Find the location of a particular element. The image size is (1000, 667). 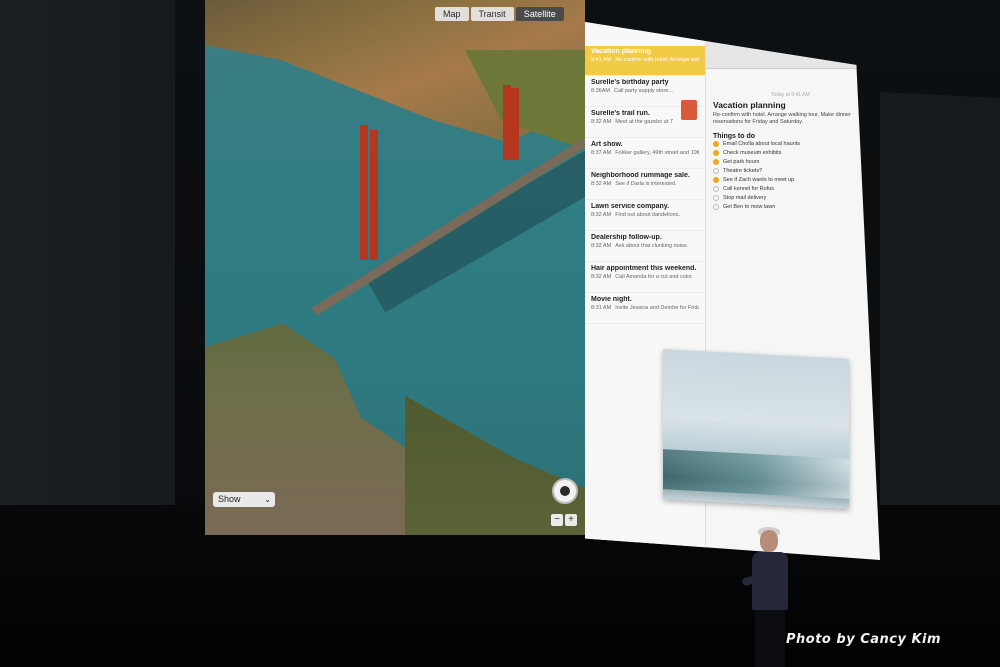

checklist-item-text: See if Zach wants to meet up is located at coordinates (759, 180).